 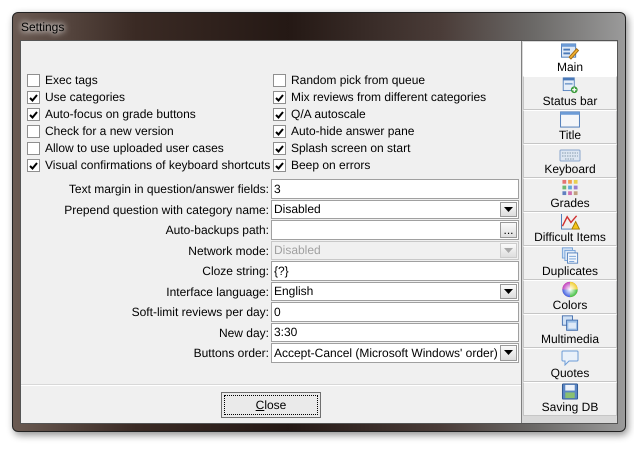 What do you see at coordinates (244, 333) in the screenshot?
I see `field-label: New day:` at bounding box center [244, 333].